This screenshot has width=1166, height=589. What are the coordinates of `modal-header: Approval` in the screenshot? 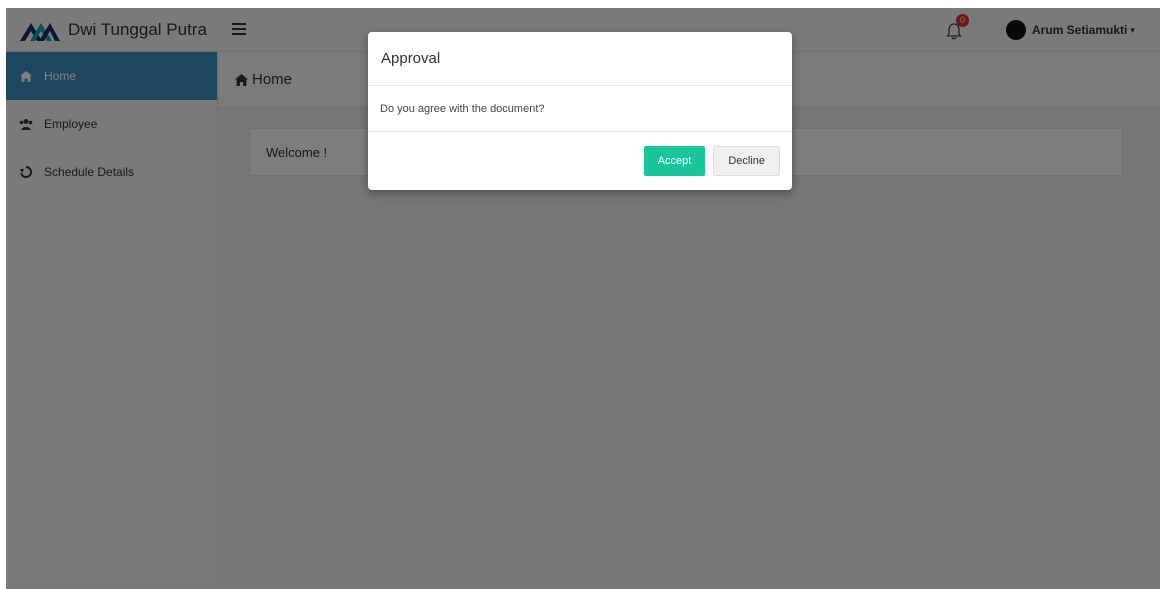 It's located at (580, 59).